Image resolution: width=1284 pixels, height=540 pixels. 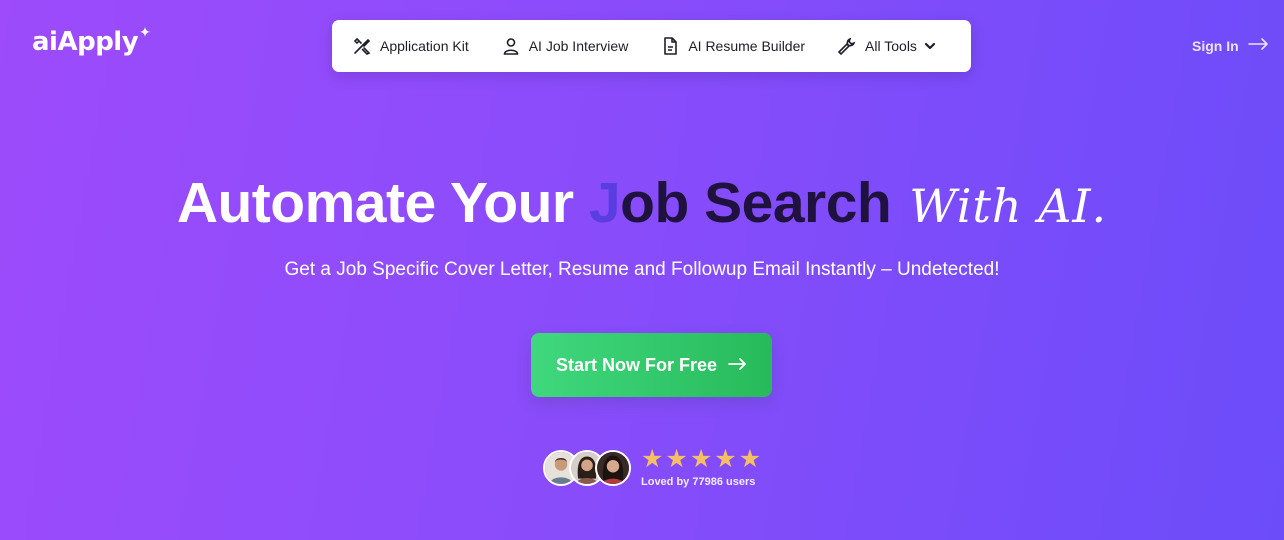 I want to click on sparkle-icon: ✦, so click(x=145, y=33).